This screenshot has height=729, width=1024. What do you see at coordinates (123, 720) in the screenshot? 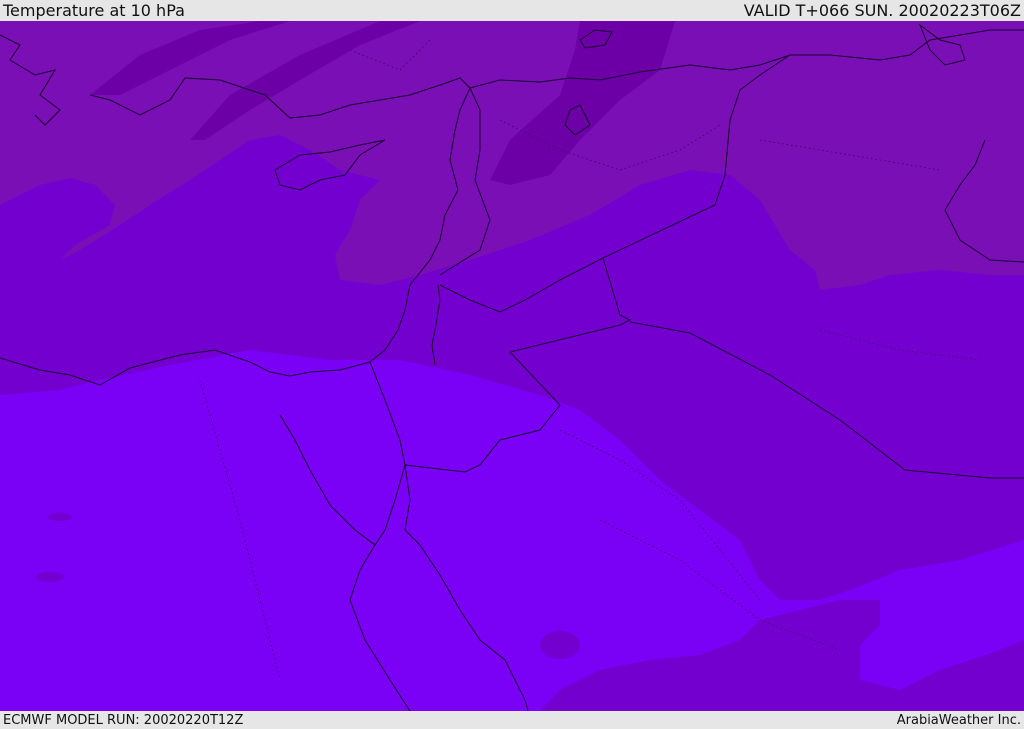
I see `model-run: ECMWF MODEL RUN: 20020220T12Z` at bounding box center [123, 720].